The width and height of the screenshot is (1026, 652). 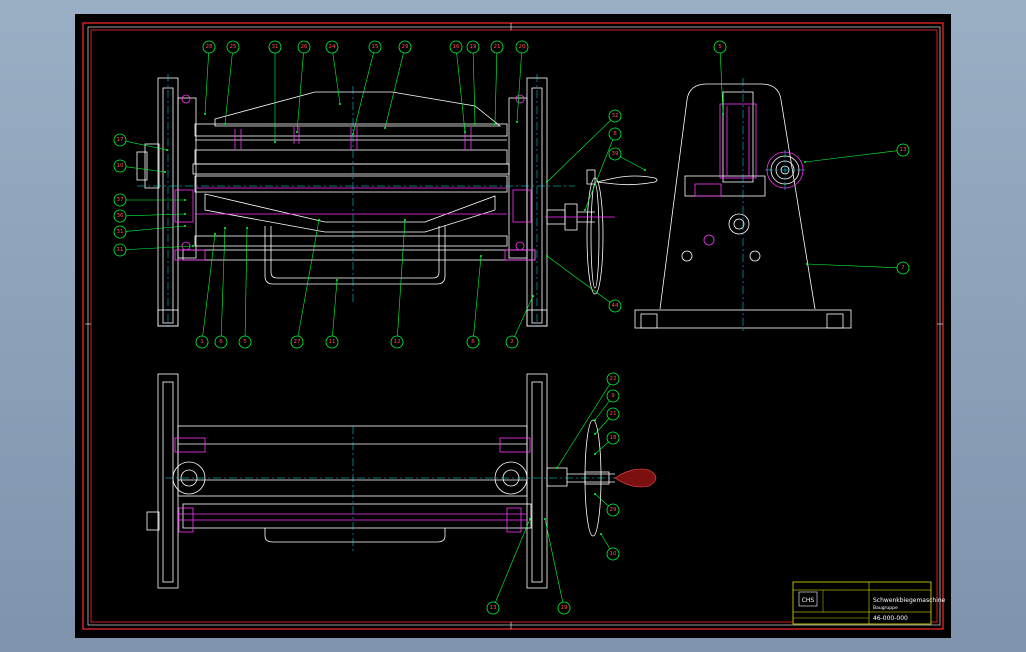 I want to click on balloon-label: 25, so click(x=233, y=47).